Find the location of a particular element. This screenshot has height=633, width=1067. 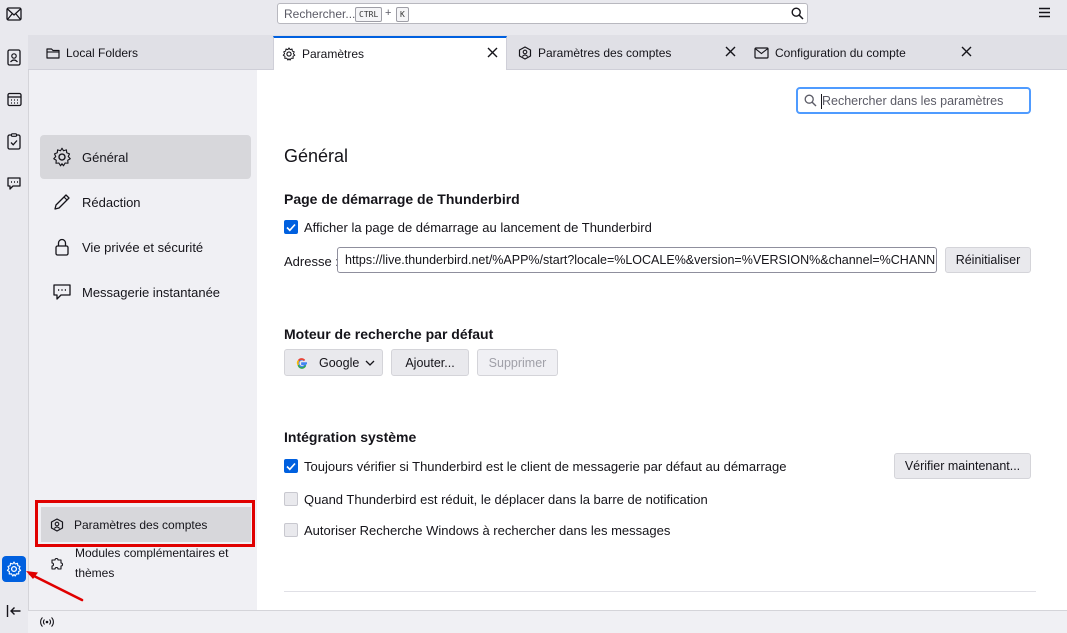

search-engine-select: Google is located at coordinates (333, 362).